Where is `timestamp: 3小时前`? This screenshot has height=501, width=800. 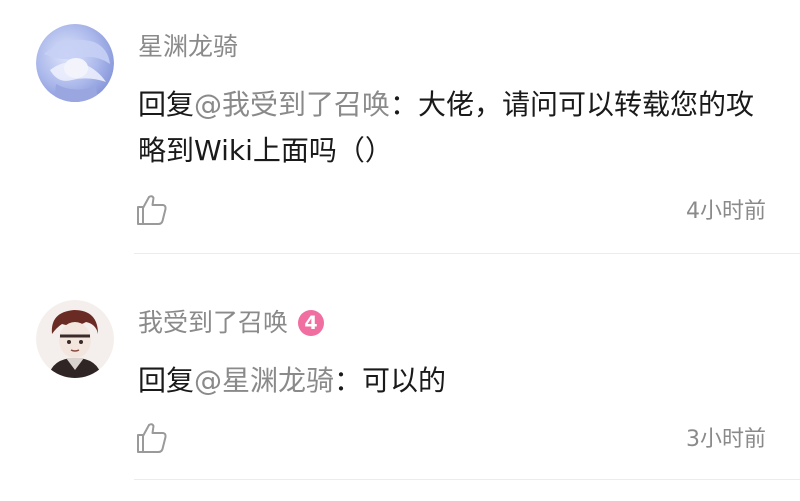 timestamp: 3小时前 is located at coordinates (726, 439).